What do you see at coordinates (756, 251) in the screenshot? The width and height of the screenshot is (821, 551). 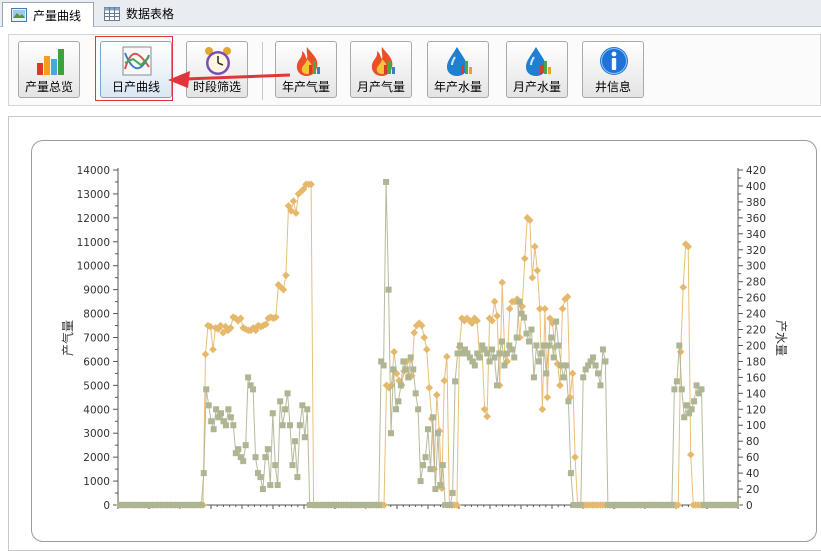 I see `right-tick-label: 320` at bounding box center [756, 251].